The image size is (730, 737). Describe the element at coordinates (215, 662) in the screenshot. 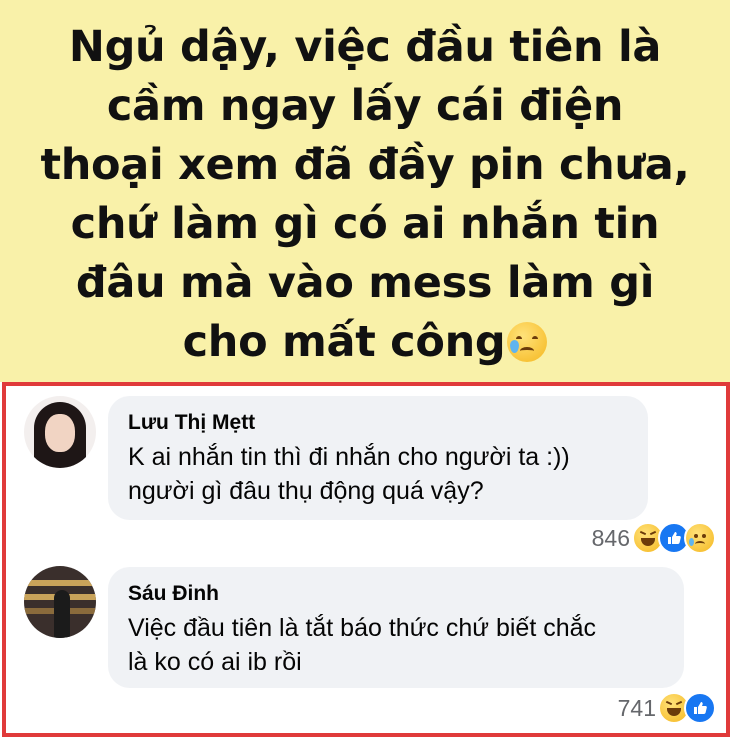

I see `comment-line: là ko có ai ib rồi` at that location.